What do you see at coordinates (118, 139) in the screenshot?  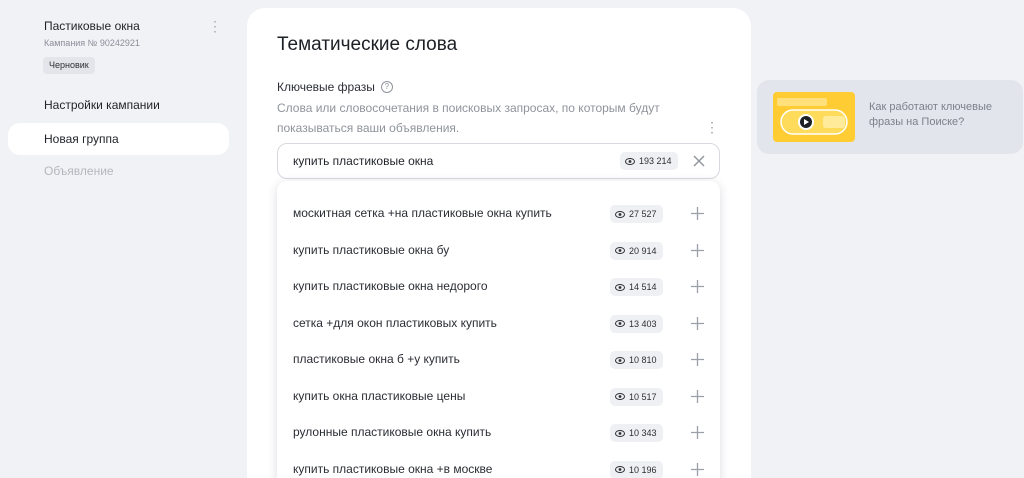 I see `sidebar-item-new-group: Новая группа` at bounding box center [118, 139].